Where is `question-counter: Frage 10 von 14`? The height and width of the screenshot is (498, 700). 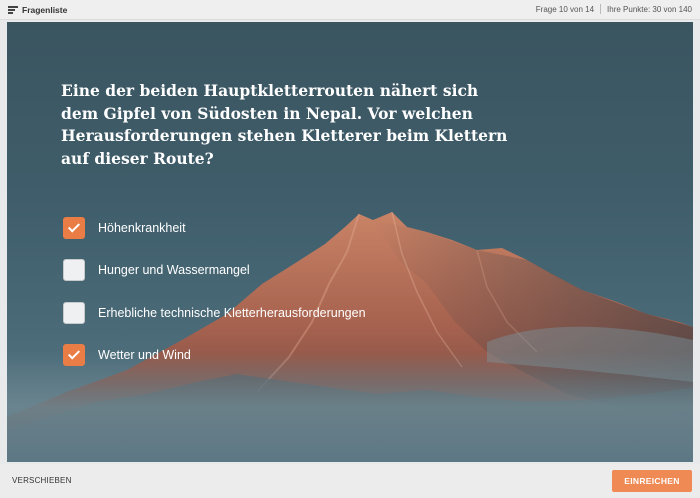
question-counter: Frage 10 von 14 is located at coordinates (565, 9).